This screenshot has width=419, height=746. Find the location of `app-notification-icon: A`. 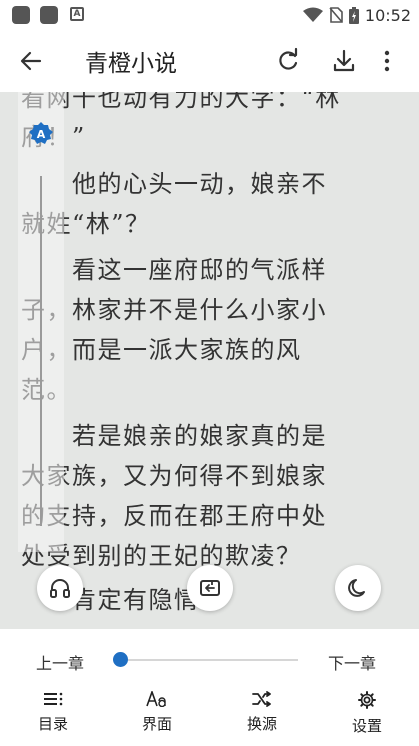

app-notification-icon: A is located at coordinates (77, 14).